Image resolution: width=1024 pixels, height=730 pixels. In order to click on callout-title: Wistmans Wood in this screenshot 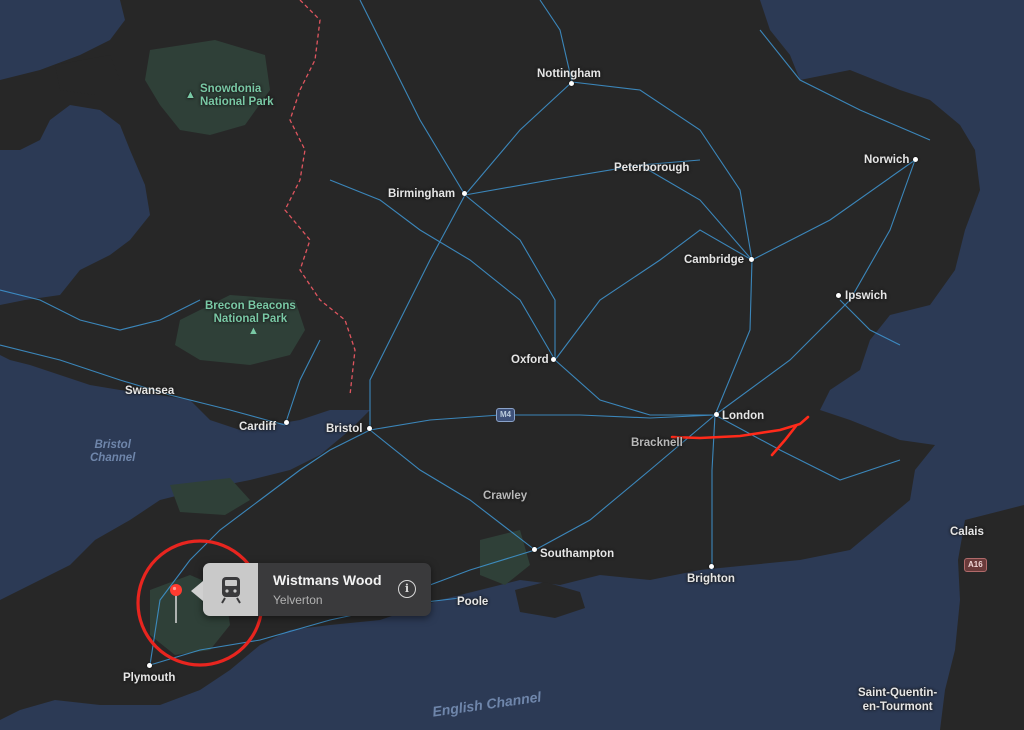, I will do `click(327, 580)`.